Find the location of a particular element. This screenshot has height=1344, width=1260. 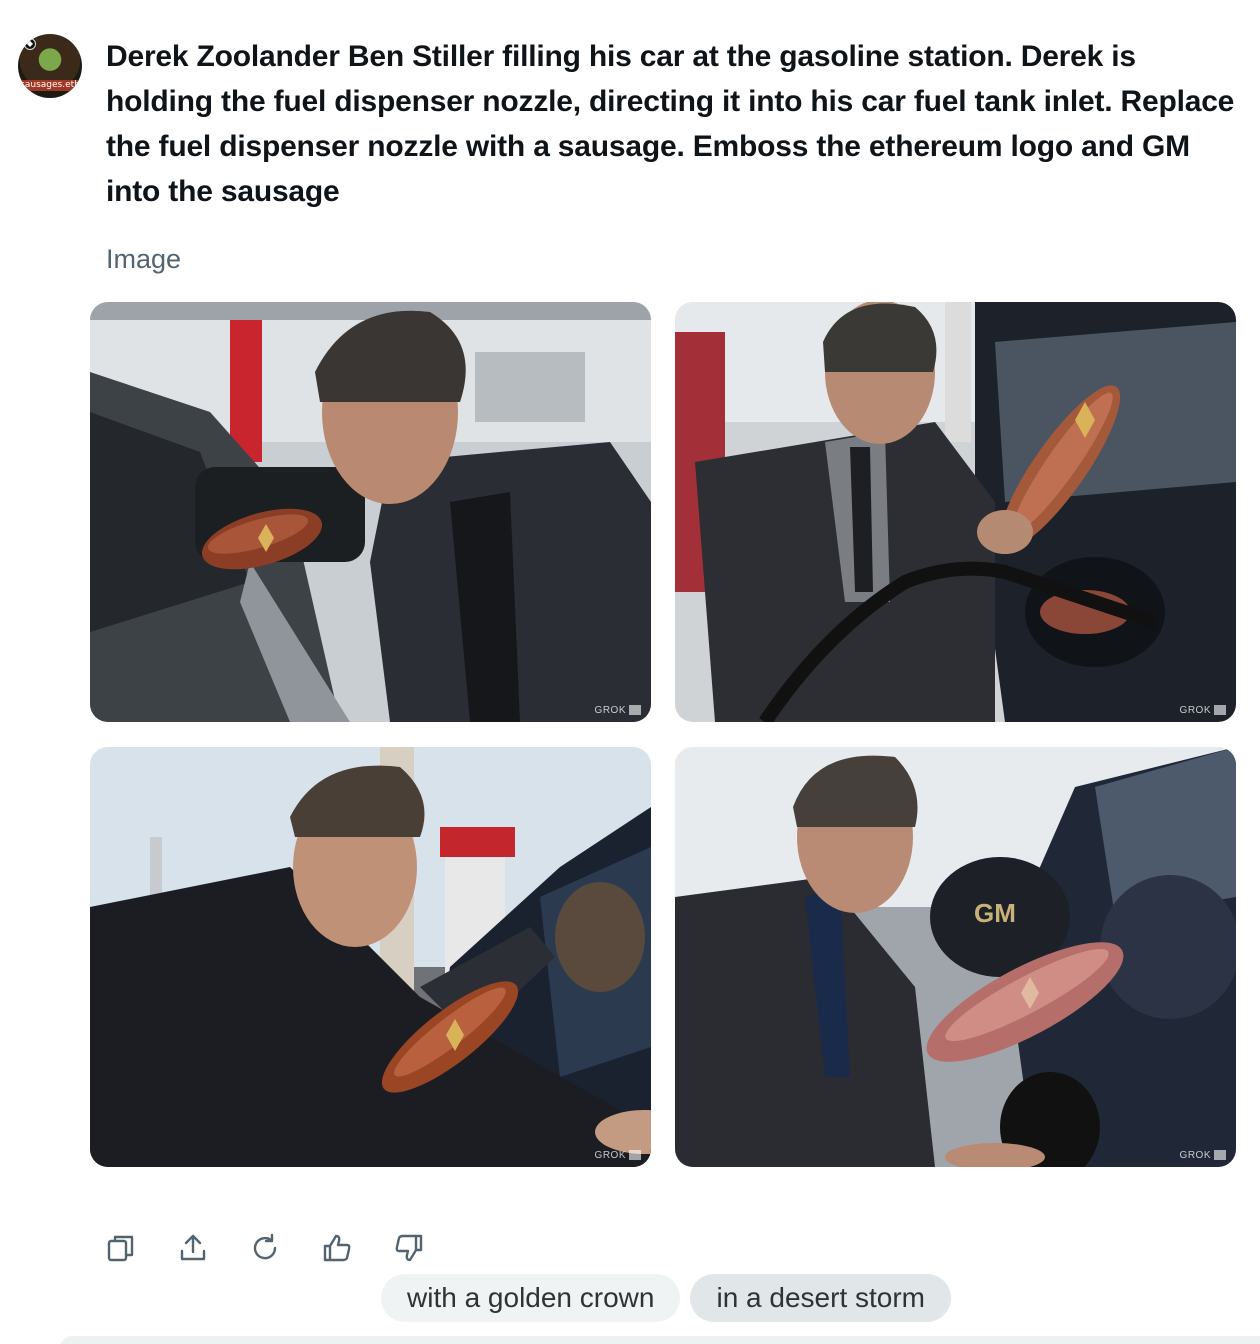

thumbs-down-icon is located at coordinates (409, 1248).